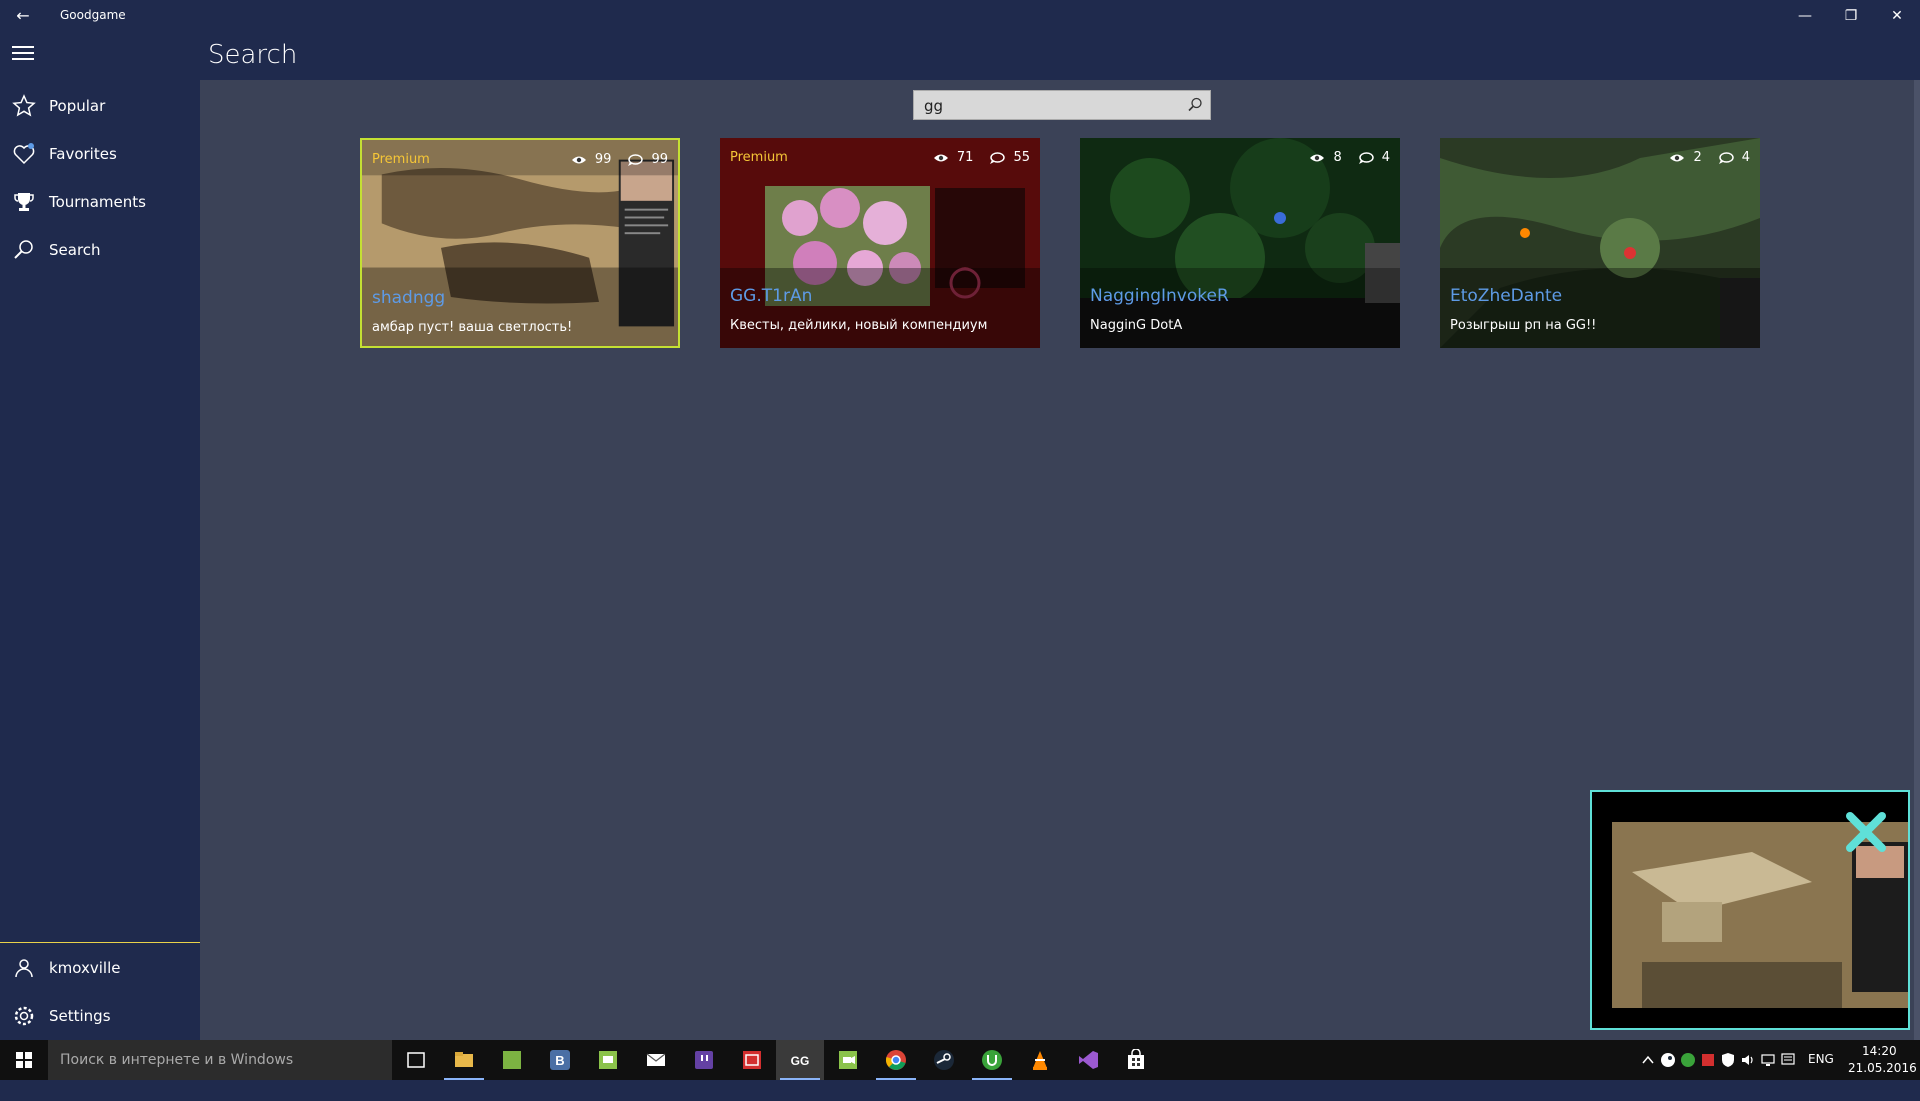  Describe the element at coordinates (1697, 157) in the screenshot. I see `viewer-count: 2` at that location.